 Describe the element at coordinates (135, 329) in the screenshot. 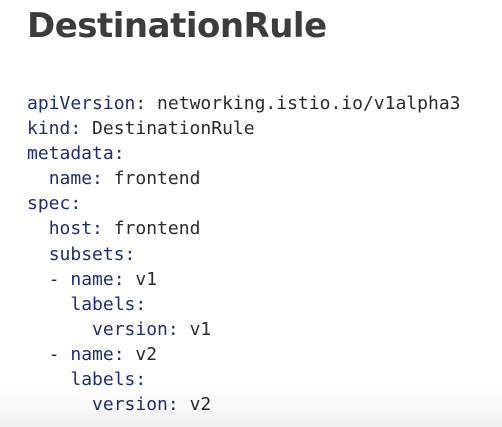

I see `yaml-key: version:` at that location.